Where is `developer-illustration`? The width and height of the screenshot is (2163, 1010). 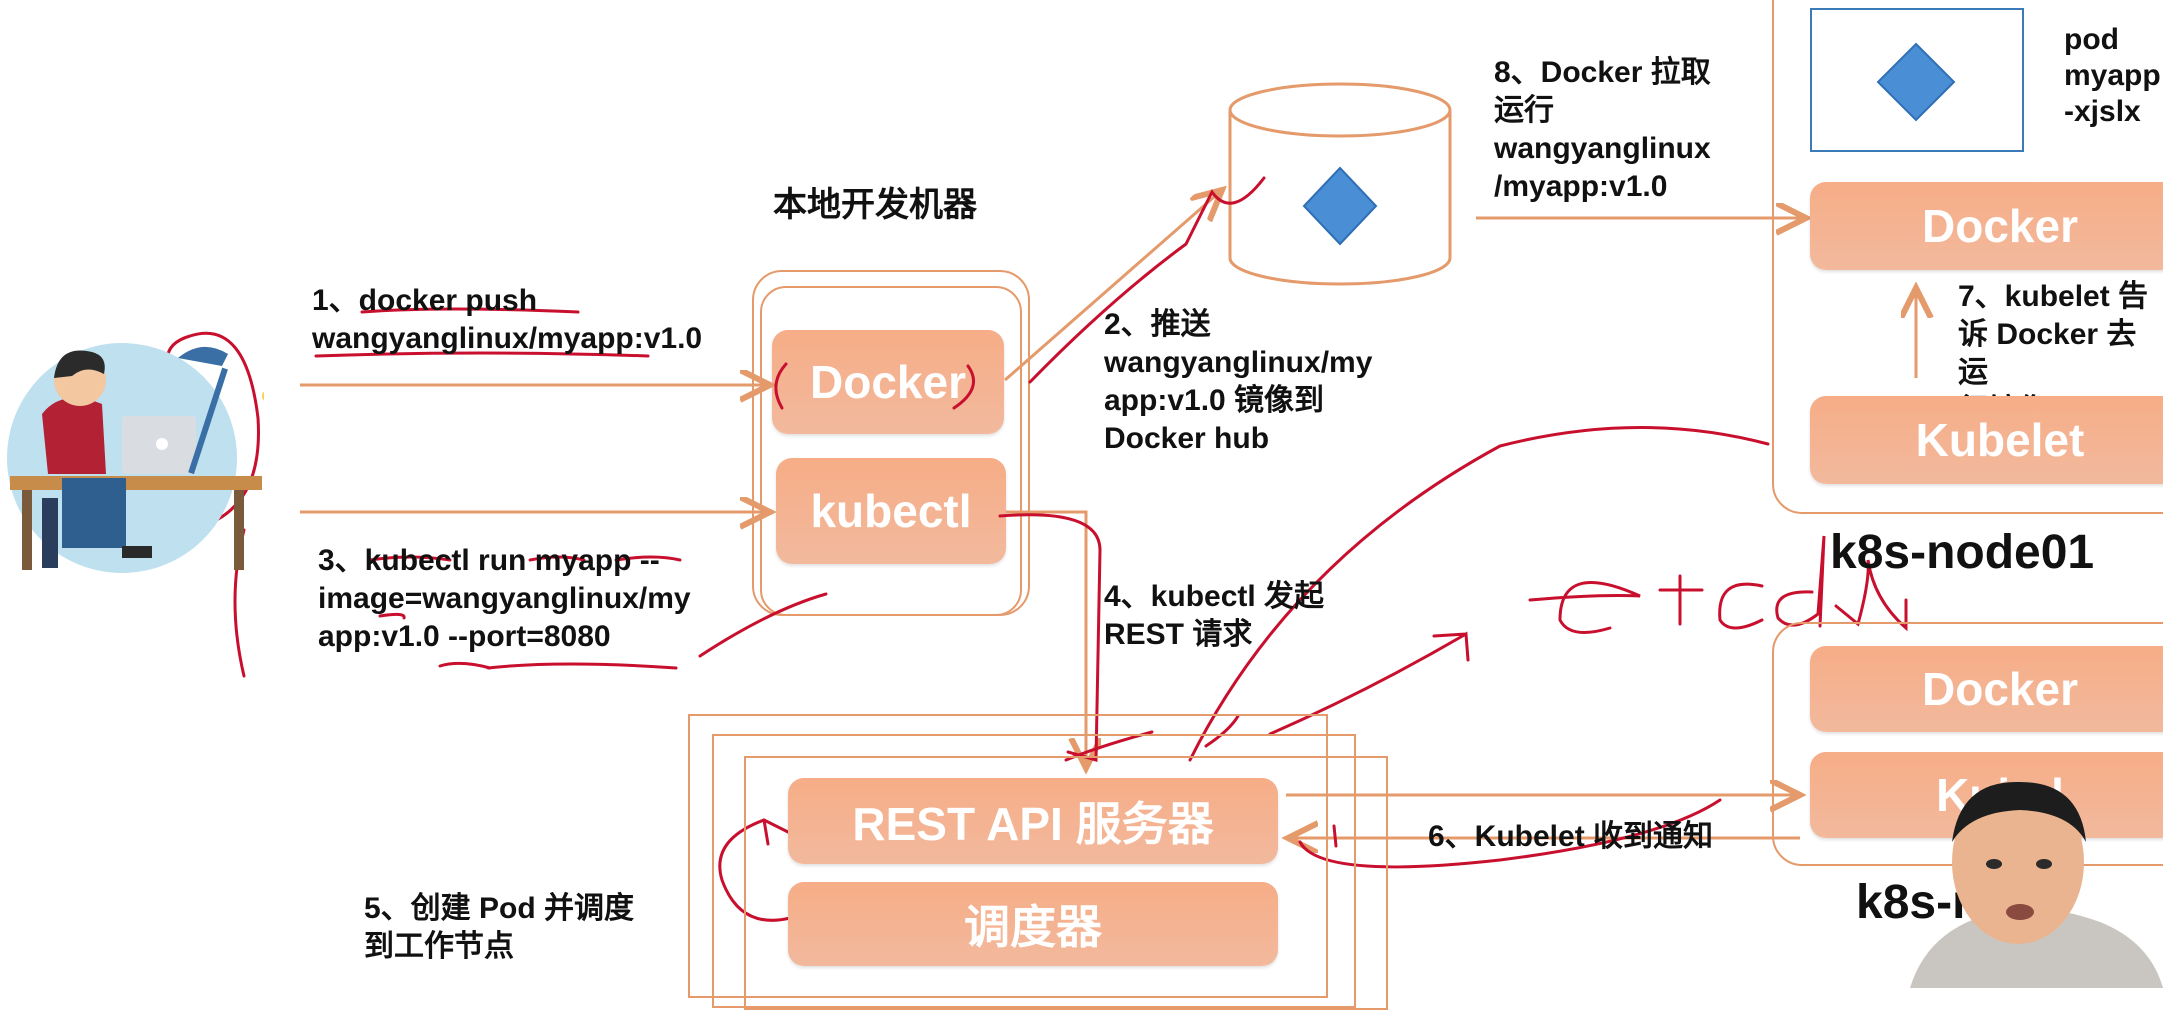 developer-illustration is located at coordinates (133, 449).